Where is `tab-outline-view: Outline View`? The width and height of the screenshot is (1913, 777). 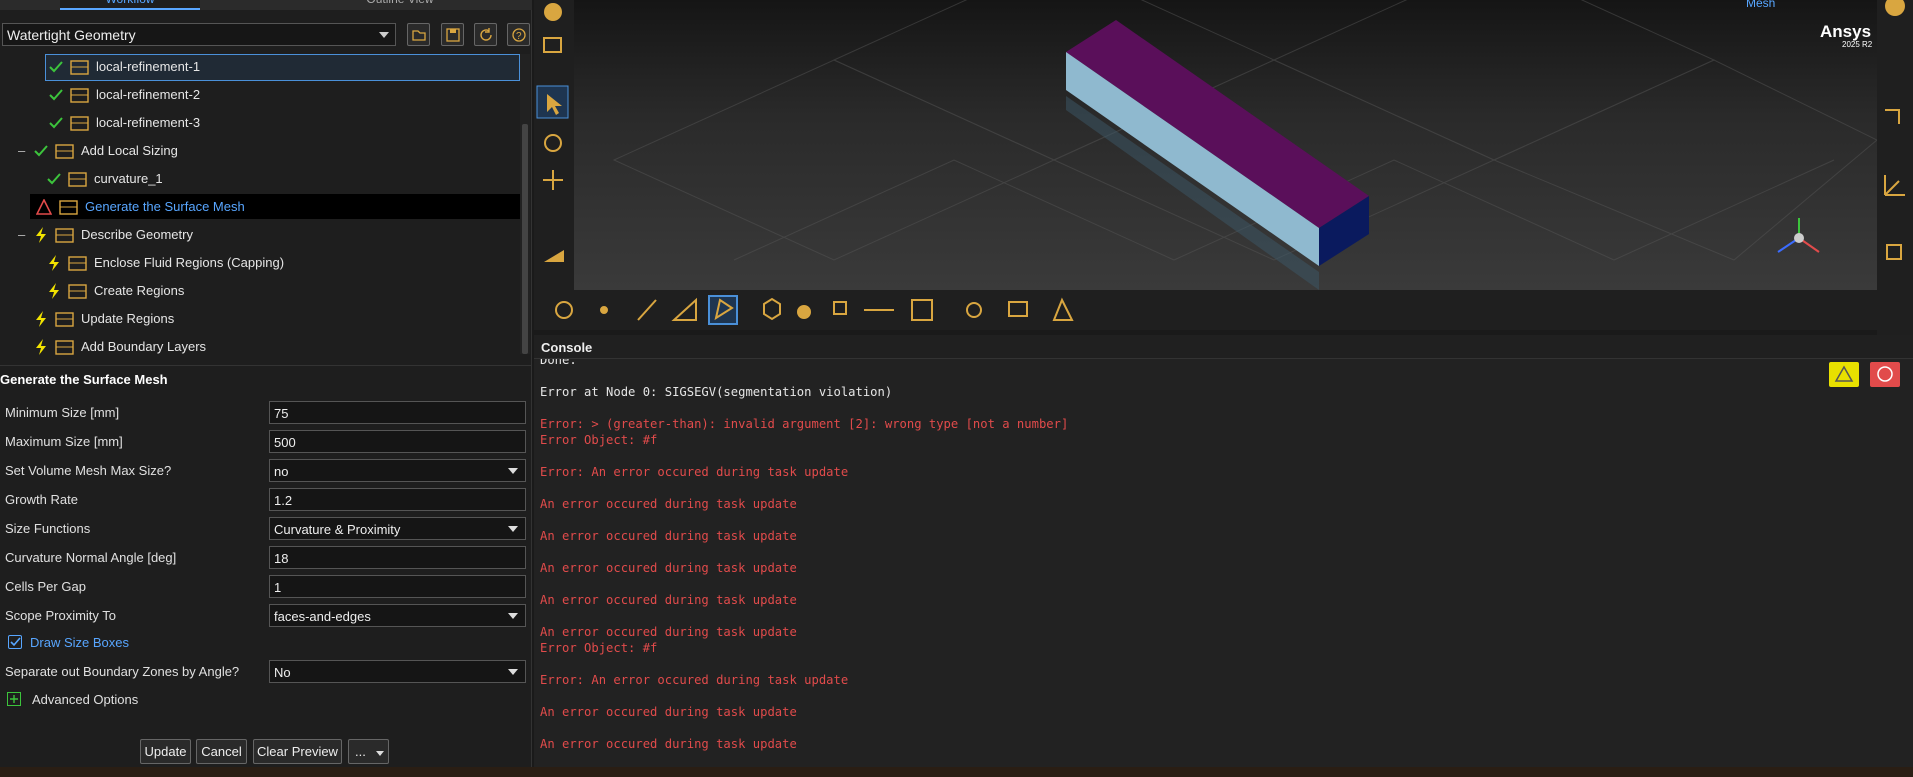 tab-outline-view: Outline View is located at coordinates (400, 5).